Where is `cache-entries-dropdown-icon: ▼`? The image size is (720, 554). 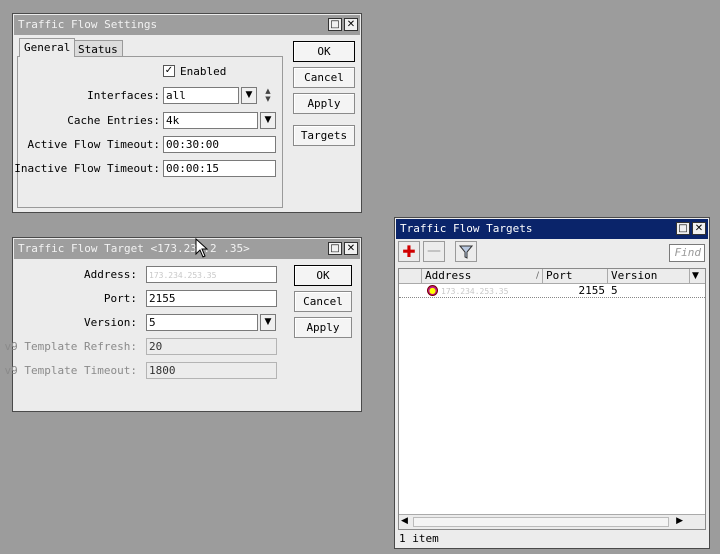
cache-entries-dropdown-icon: ▼ is located at coordinates (268, 120).